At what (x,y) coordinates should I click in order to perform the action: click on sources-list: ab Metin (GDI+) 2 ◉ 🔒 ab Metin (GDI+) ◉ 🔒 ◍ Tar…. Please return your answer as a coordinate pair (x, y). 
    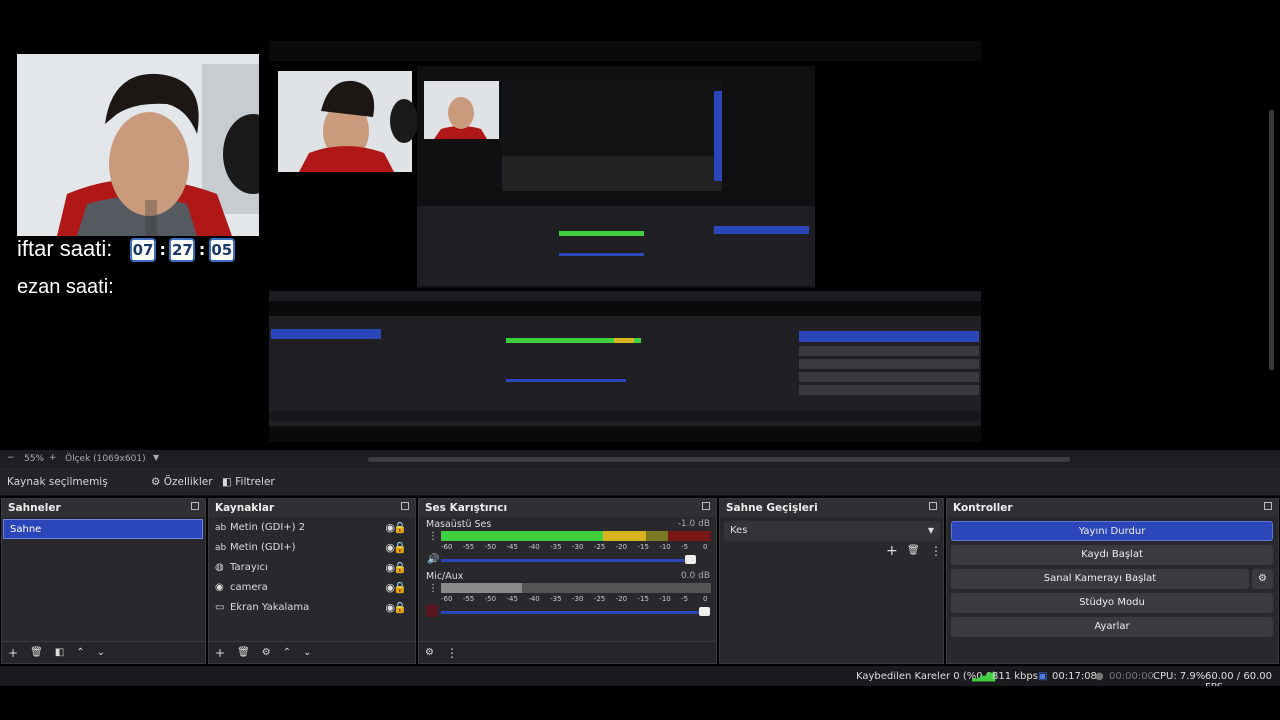
    Looking at the image, I should click on (312, 567).